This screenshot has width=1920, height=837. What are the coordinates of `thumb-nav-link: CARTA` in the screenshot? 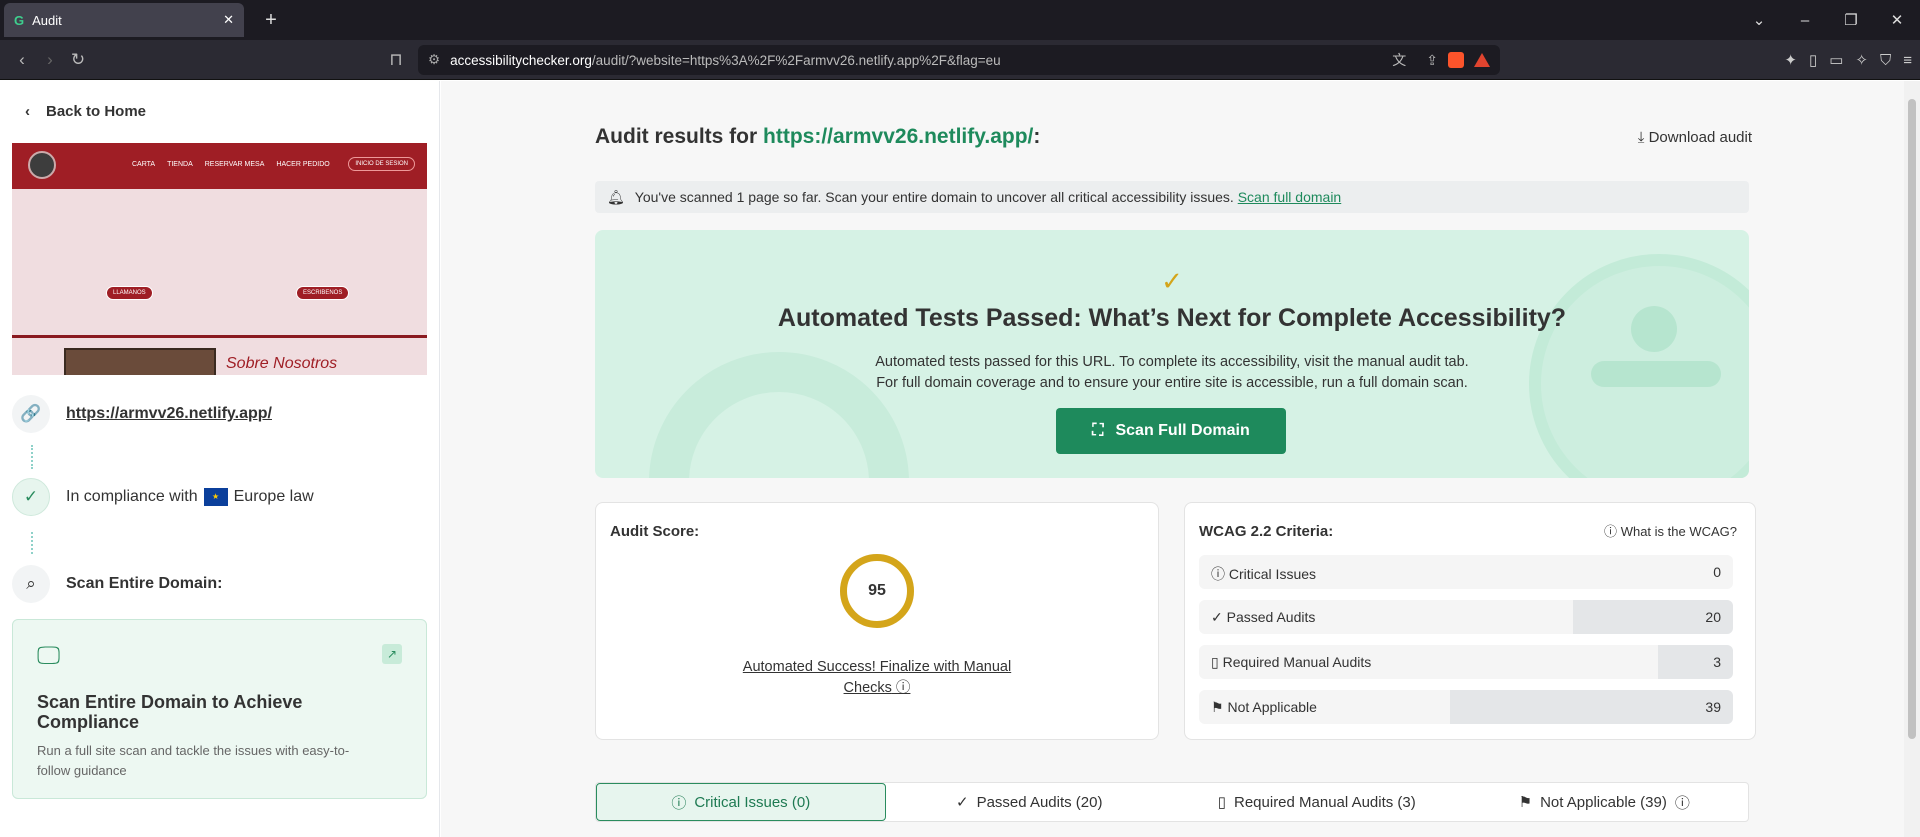 It's located at (144, 164).